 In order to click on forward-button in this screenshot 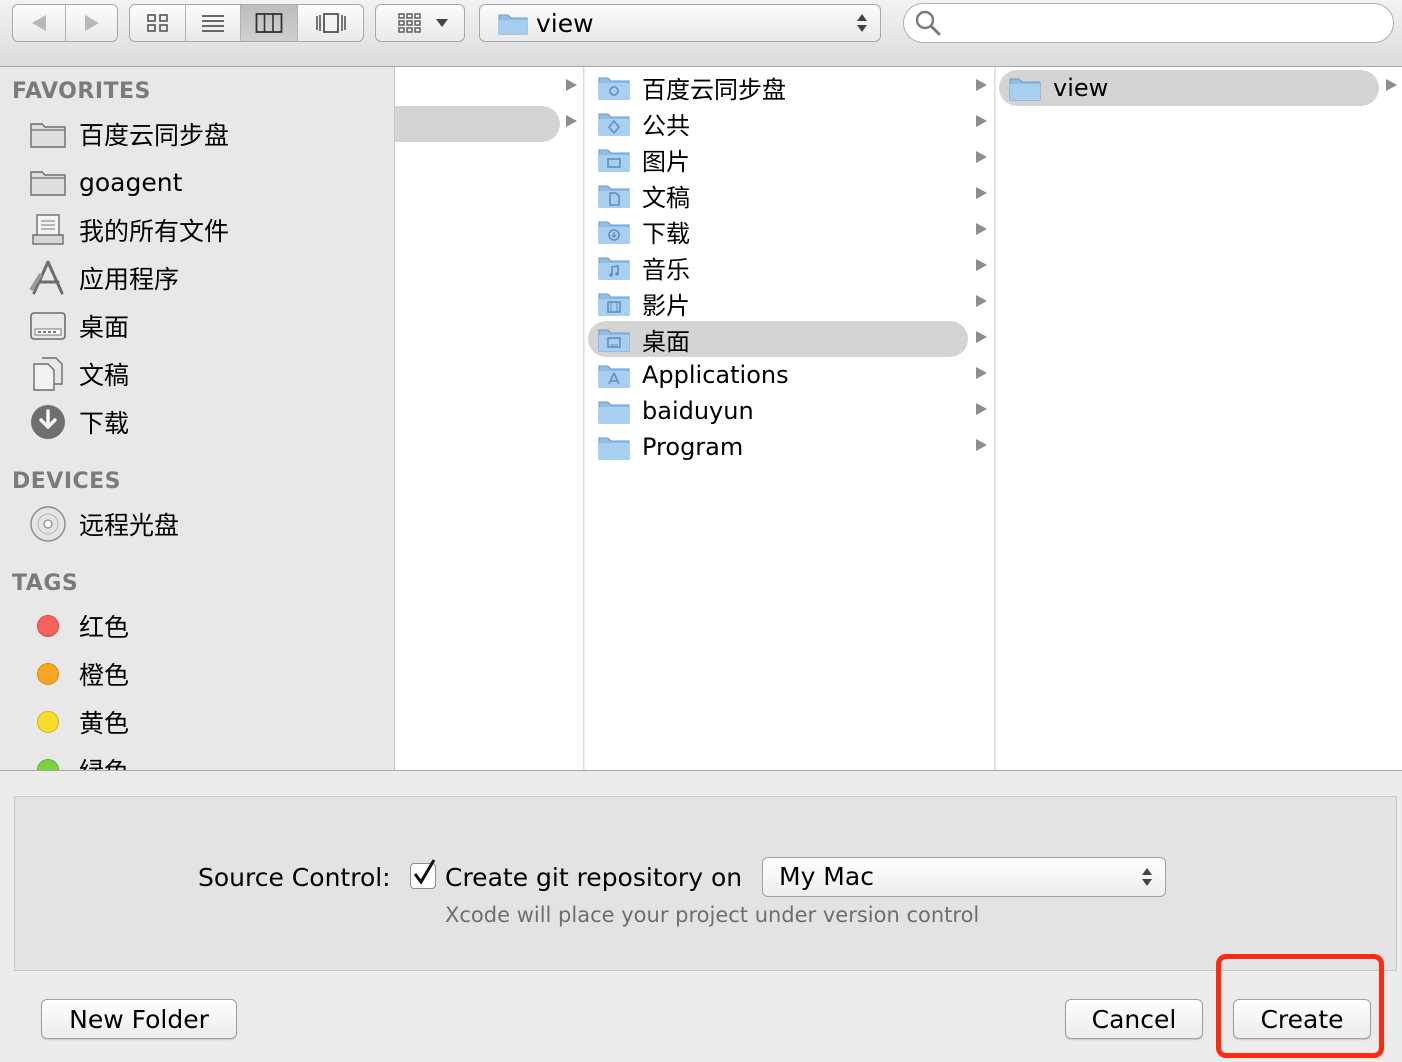, I will do `click(91, 23)`.